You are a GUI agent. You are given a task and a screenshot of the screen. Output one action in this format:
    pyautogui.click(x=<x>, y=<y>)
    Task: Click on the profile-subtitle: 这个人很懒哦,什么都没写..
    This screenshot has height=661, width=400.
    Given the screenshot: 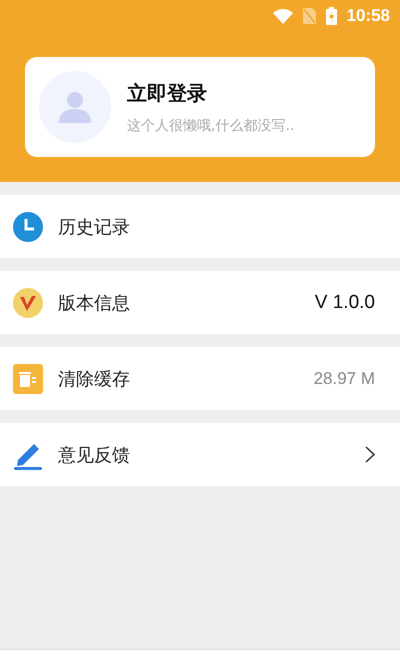 What is the action you would take?
    pyautogui.click(x=210, y=125)
    